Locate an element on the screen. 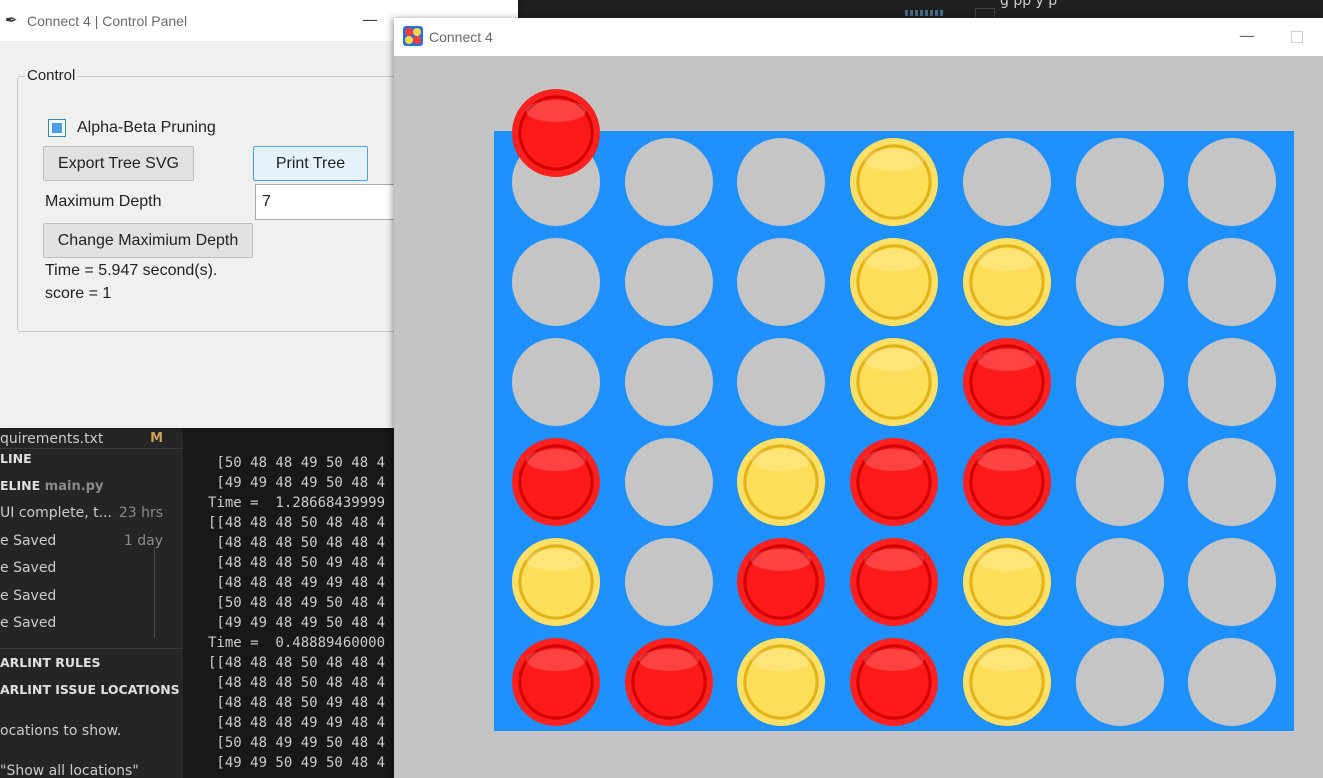 This screenshot has width=1323, height=778. group-label: Control is located at coordinates (51, 75).